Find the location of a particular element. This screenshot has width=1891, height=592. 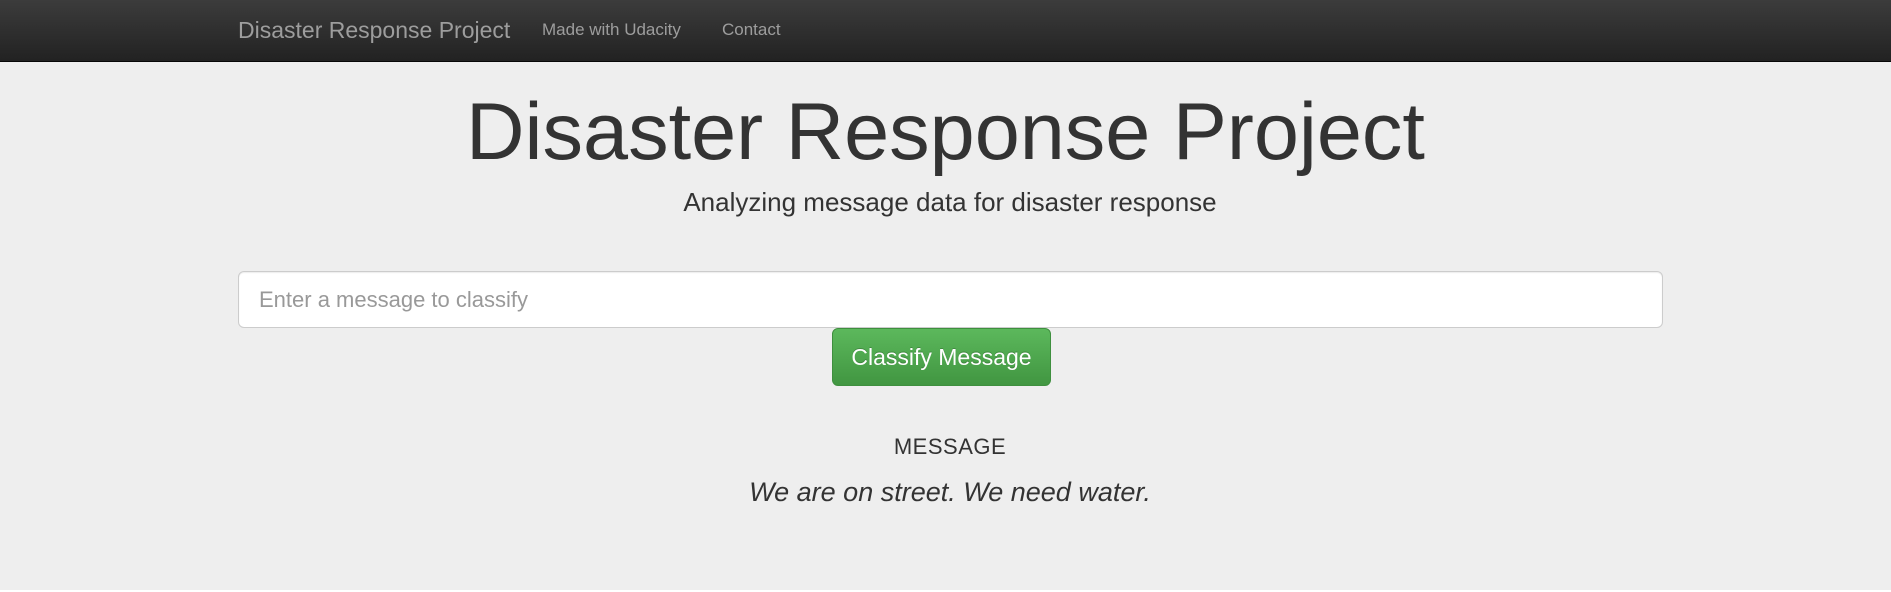

message-heading: MESSAGE is located at coordinates (950, 446).